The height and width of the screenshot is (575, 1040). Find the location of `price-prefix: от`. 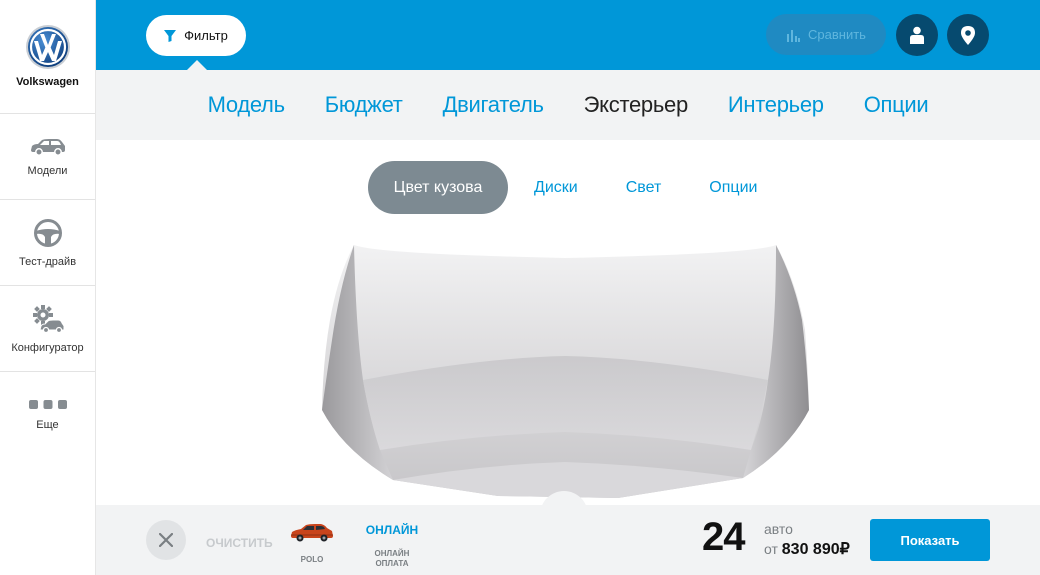

price-prefix: от is located at coordinates (771, 549).